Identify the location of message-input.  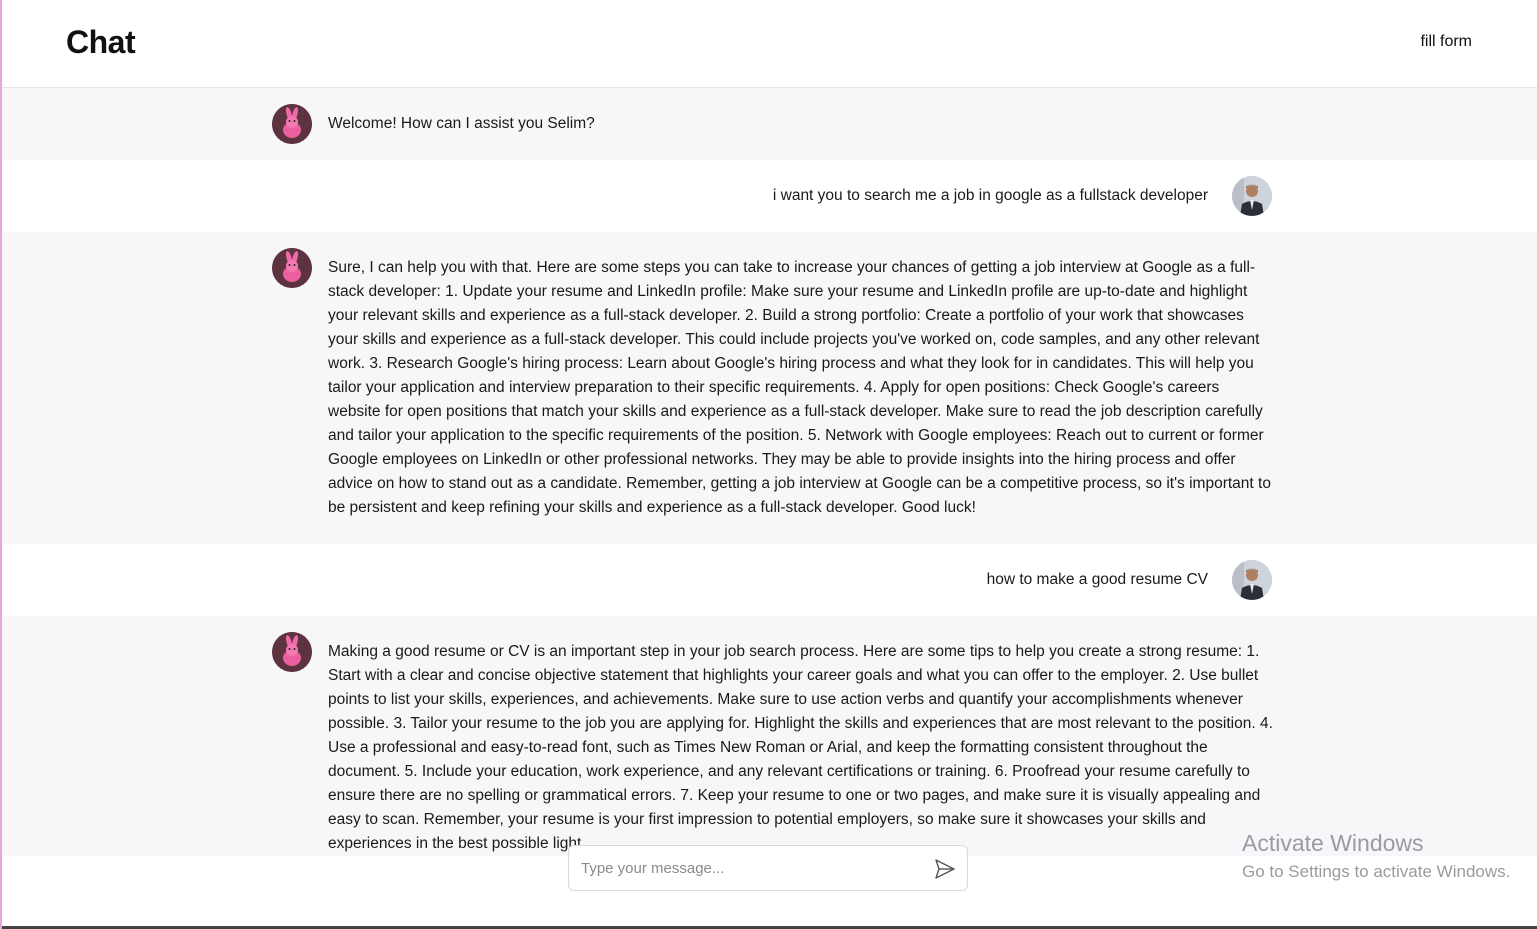
(751, 868).